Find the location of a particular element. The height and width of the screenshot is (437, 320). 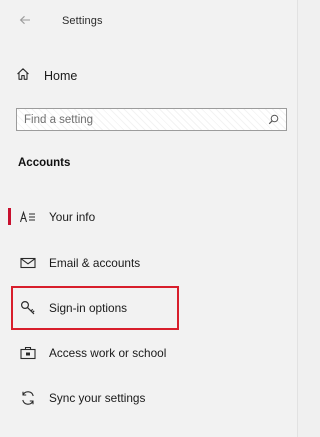

title-bar: Settings is located at coordinates (149, 23).